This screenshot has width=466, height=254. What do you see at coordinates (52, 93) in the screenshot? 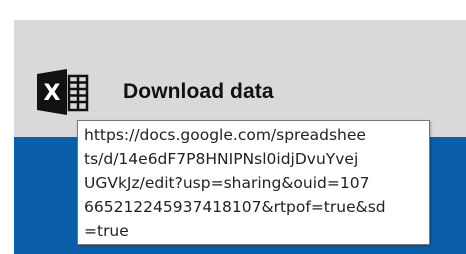
I see `svg-text: X` at bounding box center [52, 93].